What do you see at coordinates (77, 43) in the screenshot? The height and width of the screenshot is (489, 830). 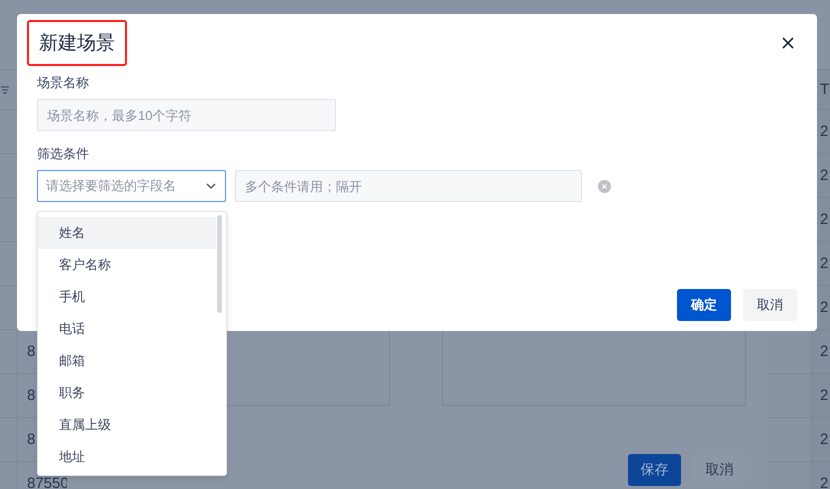 I see `dialog-title: 新建场景` at bounding box center [77, 43].